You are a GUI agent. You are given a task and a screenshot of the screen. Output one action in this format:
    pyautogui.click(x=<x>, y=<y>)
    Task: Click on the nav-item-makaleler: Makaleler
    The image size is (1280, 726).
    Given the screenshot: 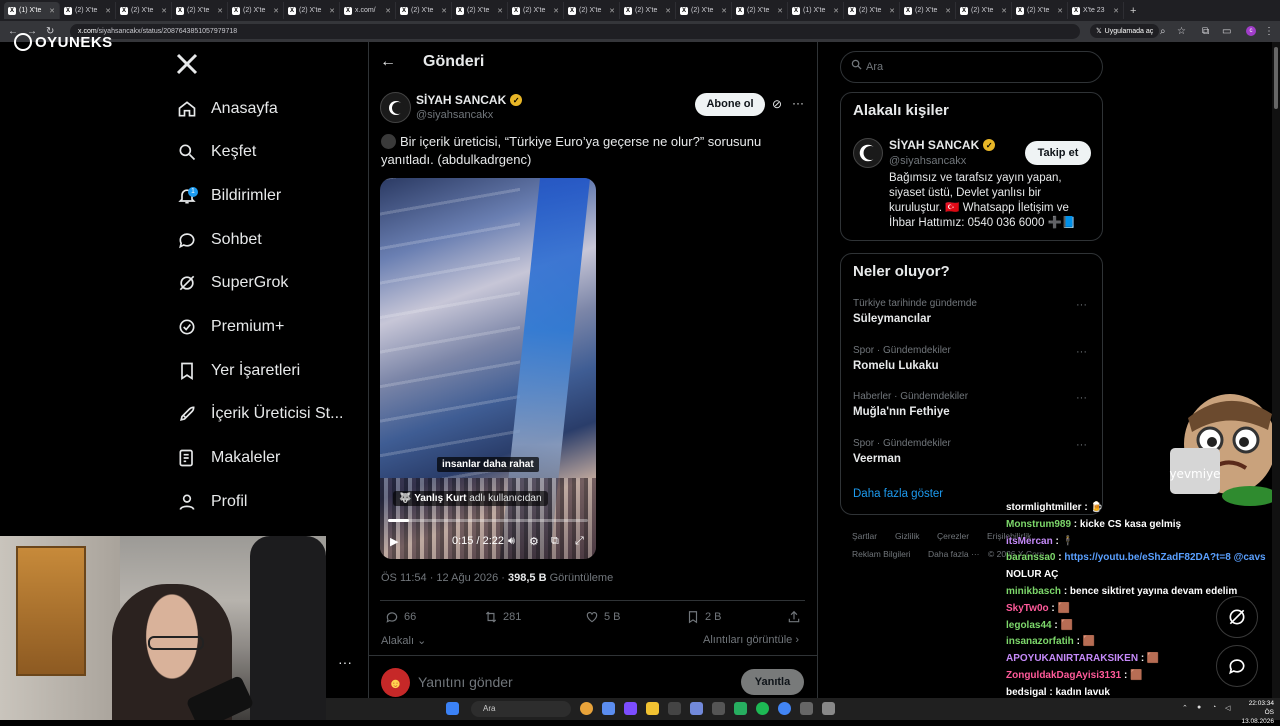 What is the action you would take?
    pyautogui.click(x=228, y=458)
    